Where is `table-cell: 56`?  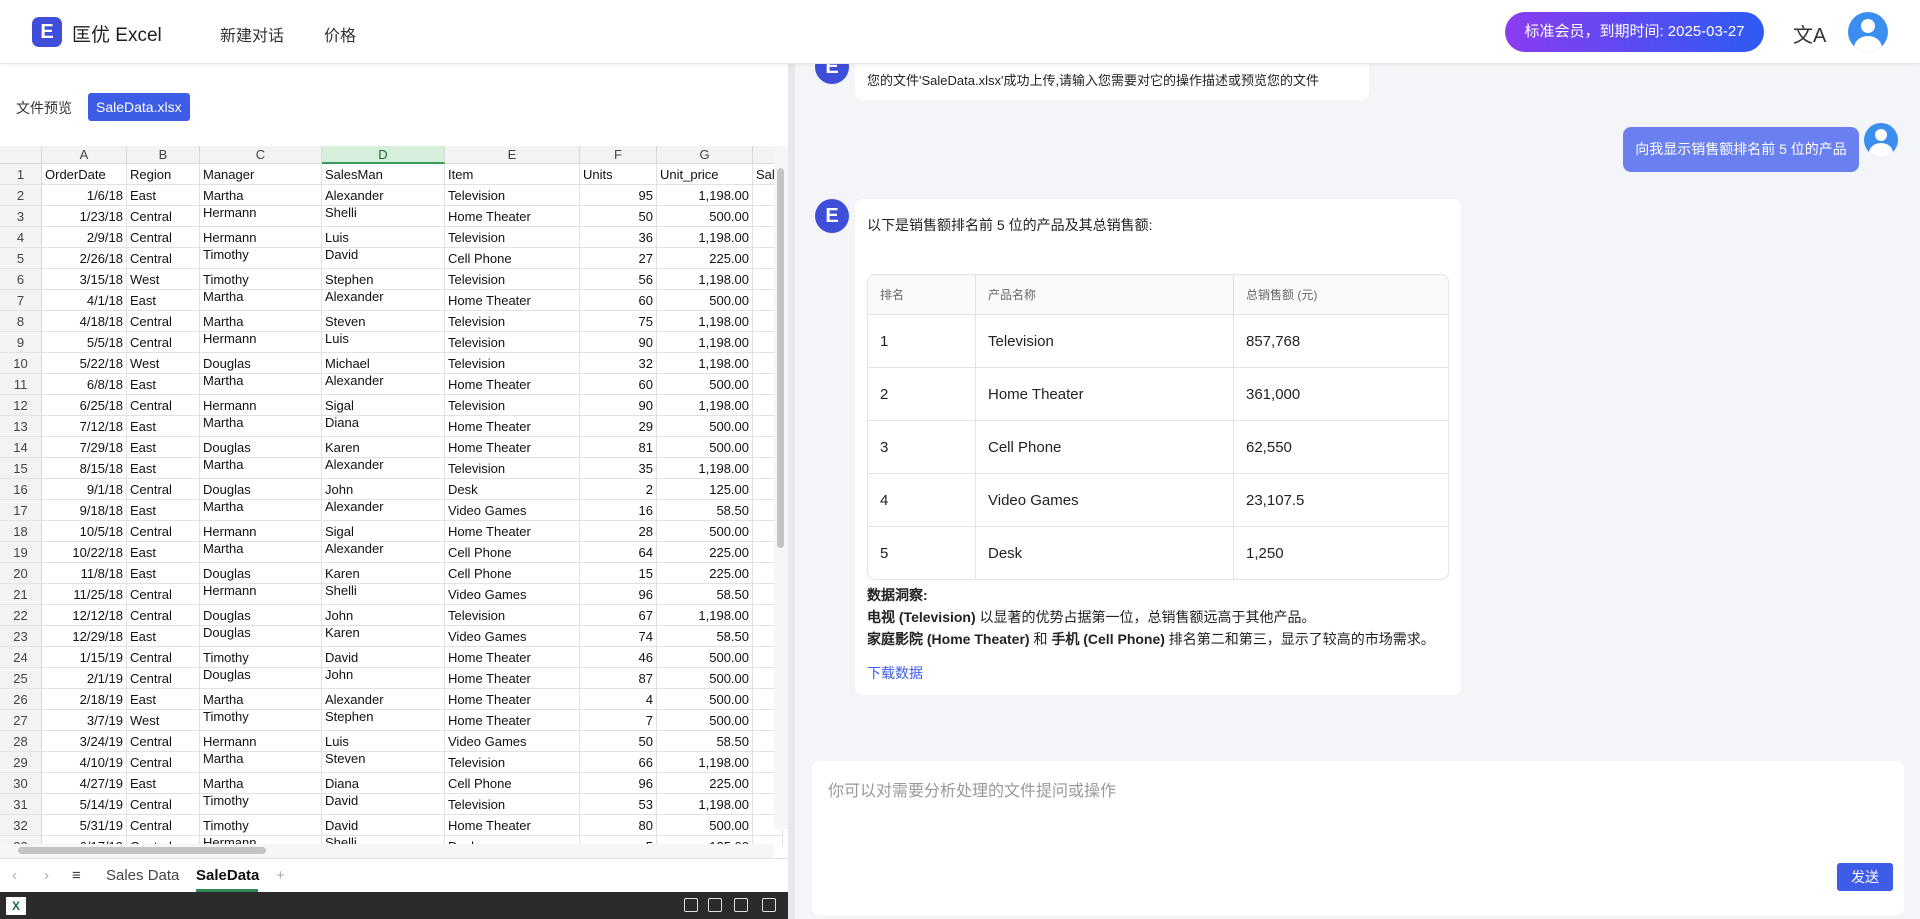 table-cell: 56 is located at coordinates (618, 279).